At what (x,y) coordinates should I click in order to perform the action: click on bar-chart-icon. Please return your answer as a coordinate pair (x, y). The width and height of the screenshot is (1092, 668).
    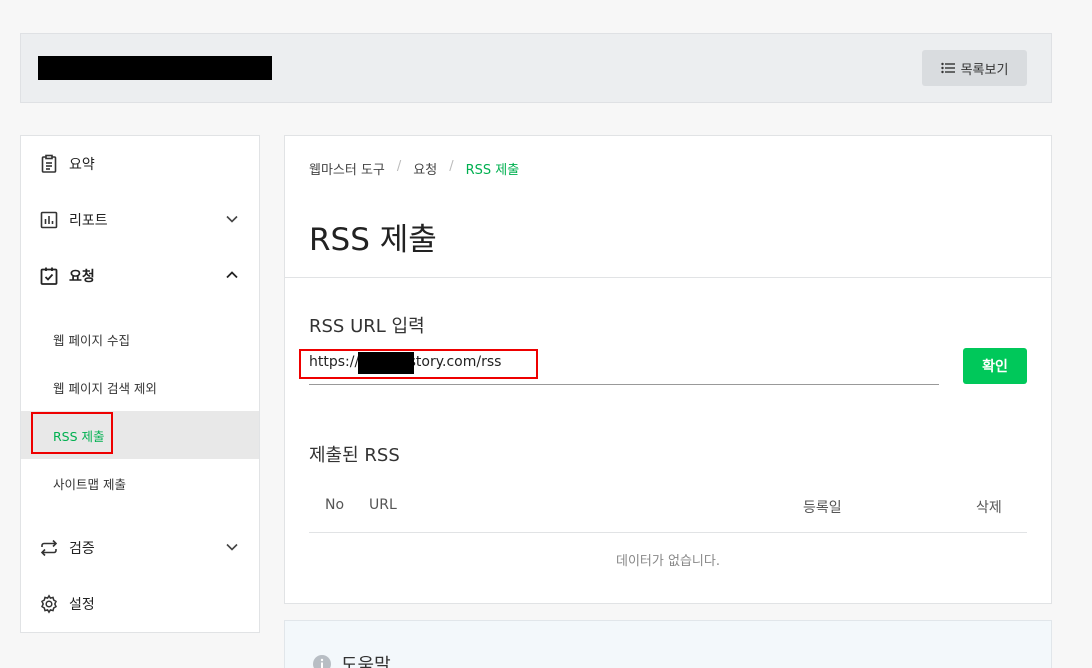
    Looking at the image, I should click on (49, 220).